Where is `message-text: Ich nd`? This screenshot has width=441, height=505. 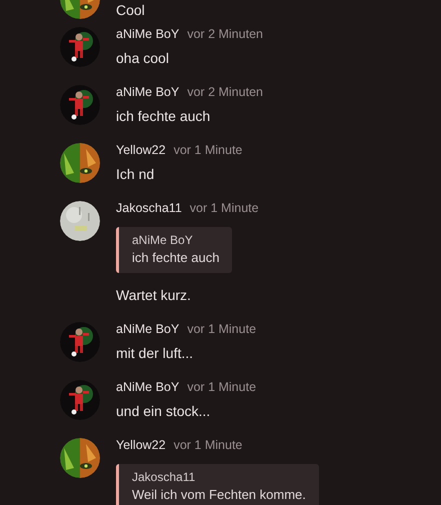
message-text: Ich nd is located at coordinates (136, 174).